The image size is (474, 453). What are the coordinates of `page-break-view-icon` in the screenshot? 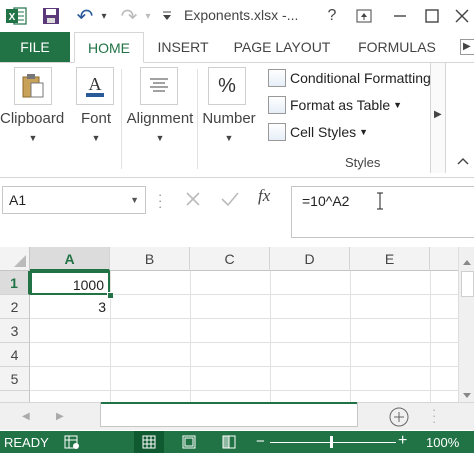 It's located at (229, 443).